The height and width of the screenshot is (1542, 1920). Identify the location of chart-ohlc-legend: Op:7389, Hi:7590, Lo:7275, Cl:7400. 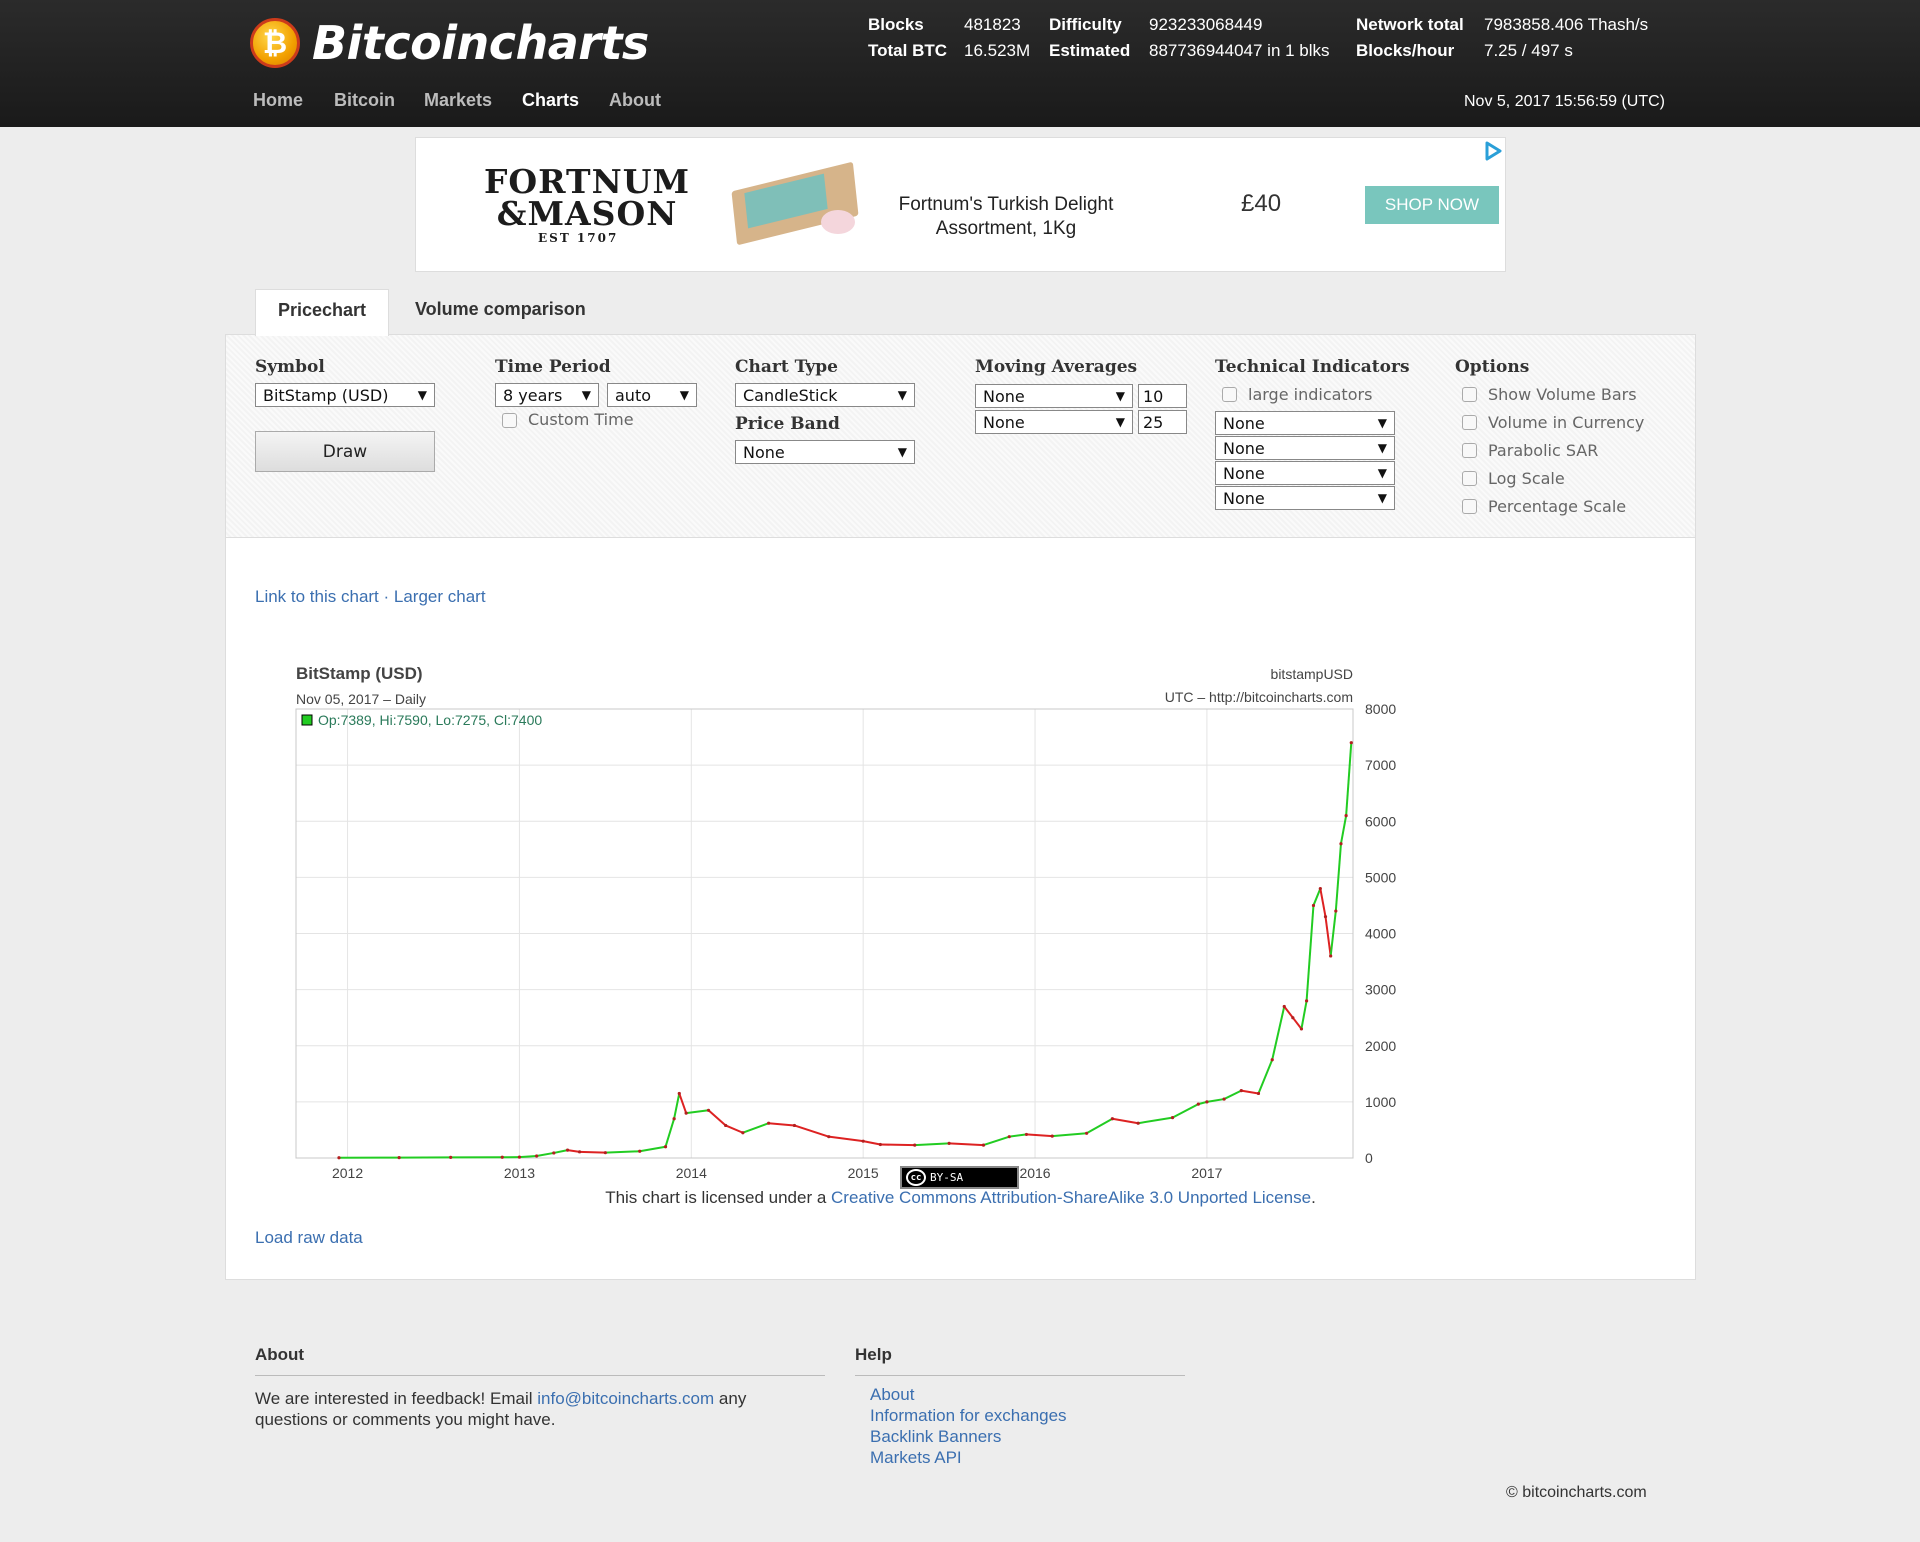
(430, 720).